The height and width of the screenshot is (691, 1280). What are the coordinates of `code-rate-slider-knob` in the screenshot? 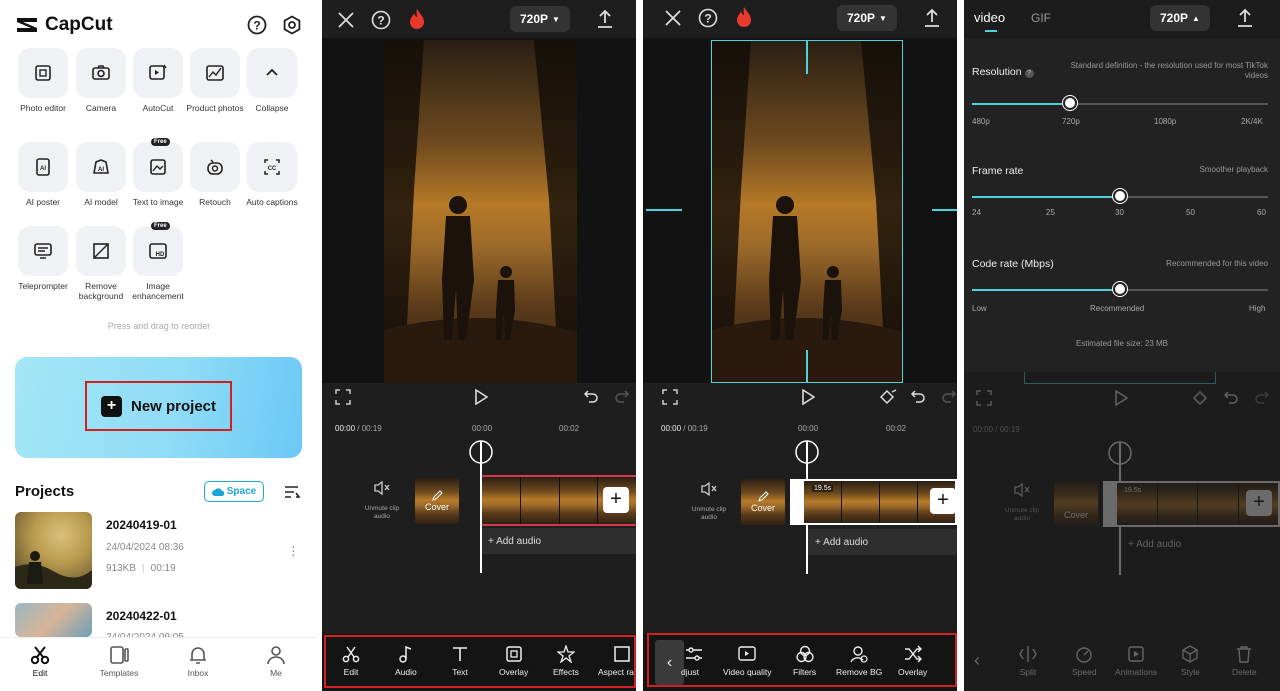 It's located at (1120, 289).